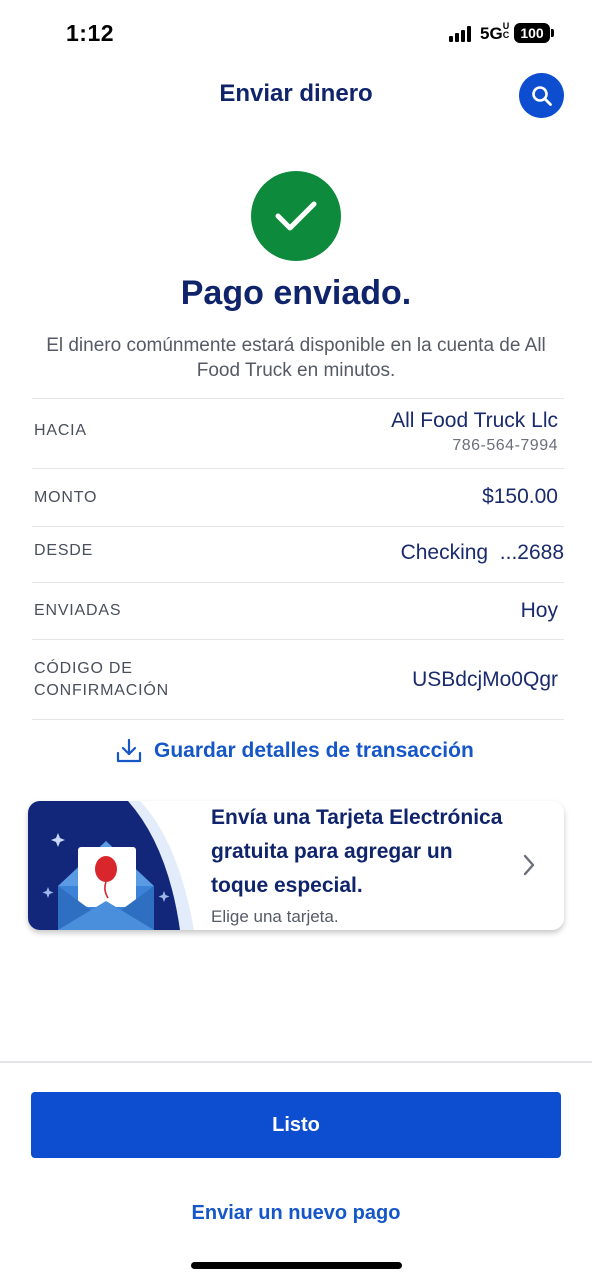 This screenshot has width=592, height=1280. I want to click on from-value: Checking ...2688, so click(482, 552).